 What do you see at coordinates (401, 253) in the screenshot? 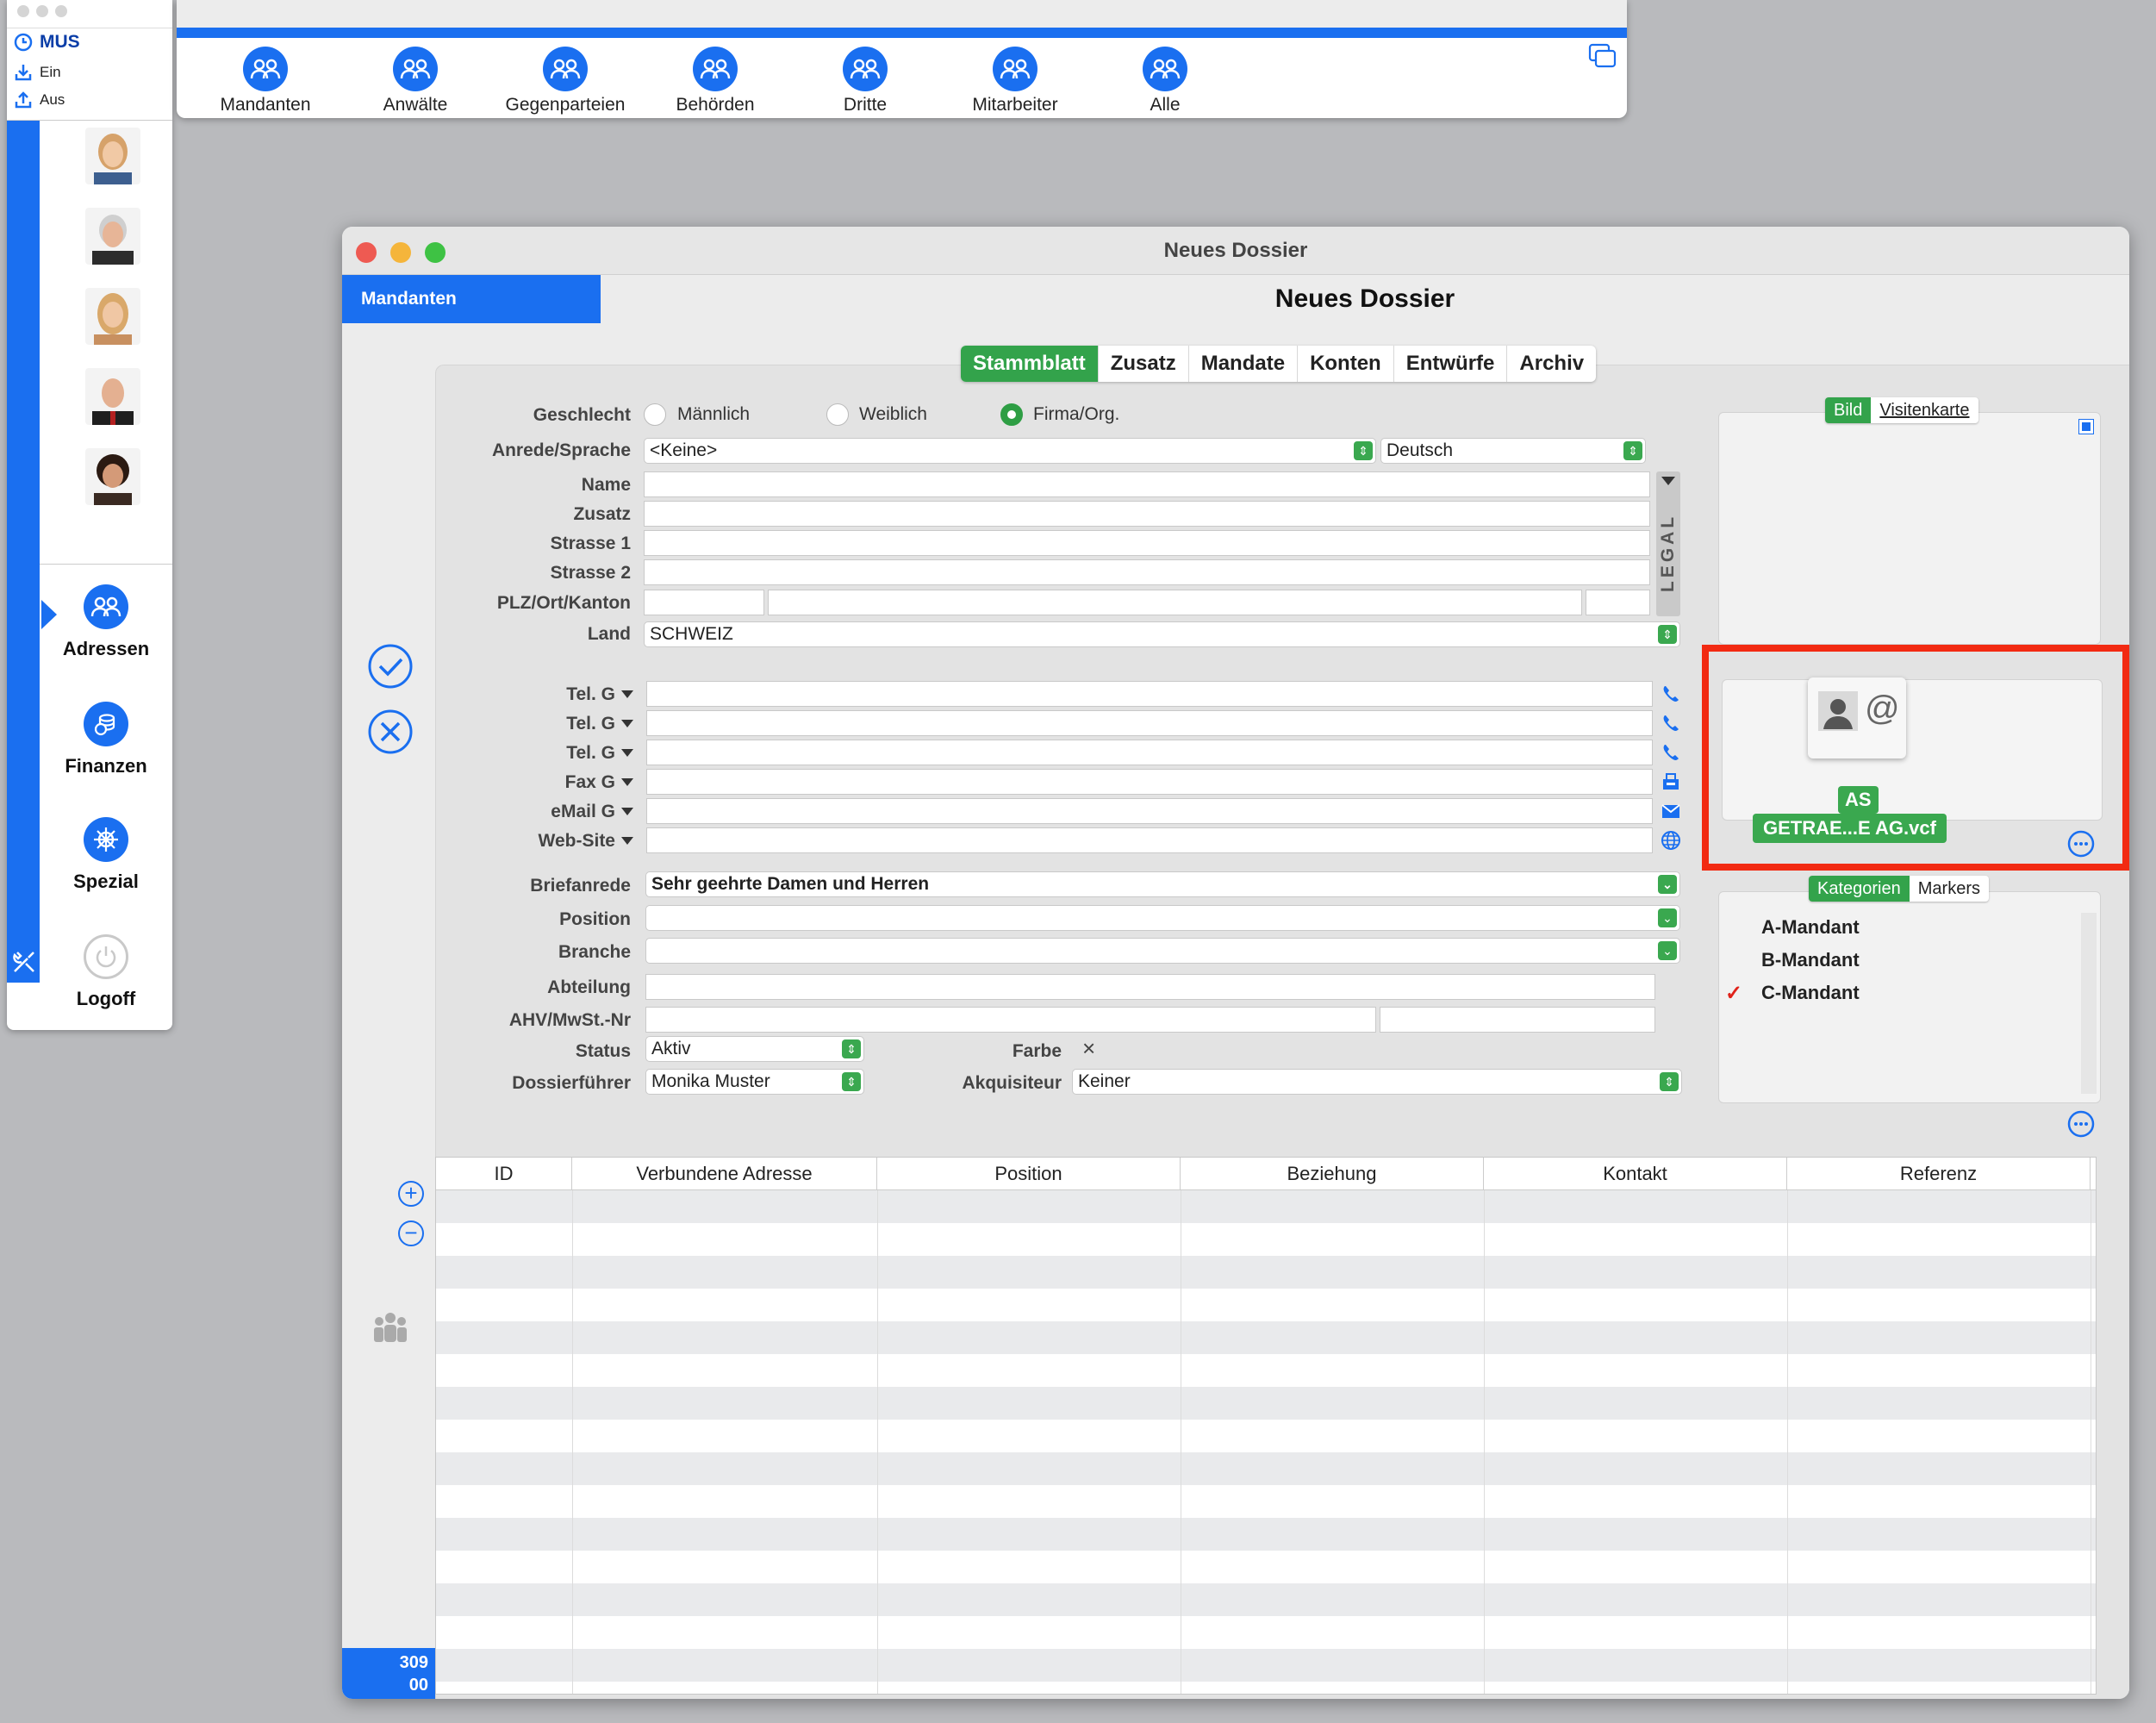
I see `window-minimize-button` at bounding box center [401, 253].